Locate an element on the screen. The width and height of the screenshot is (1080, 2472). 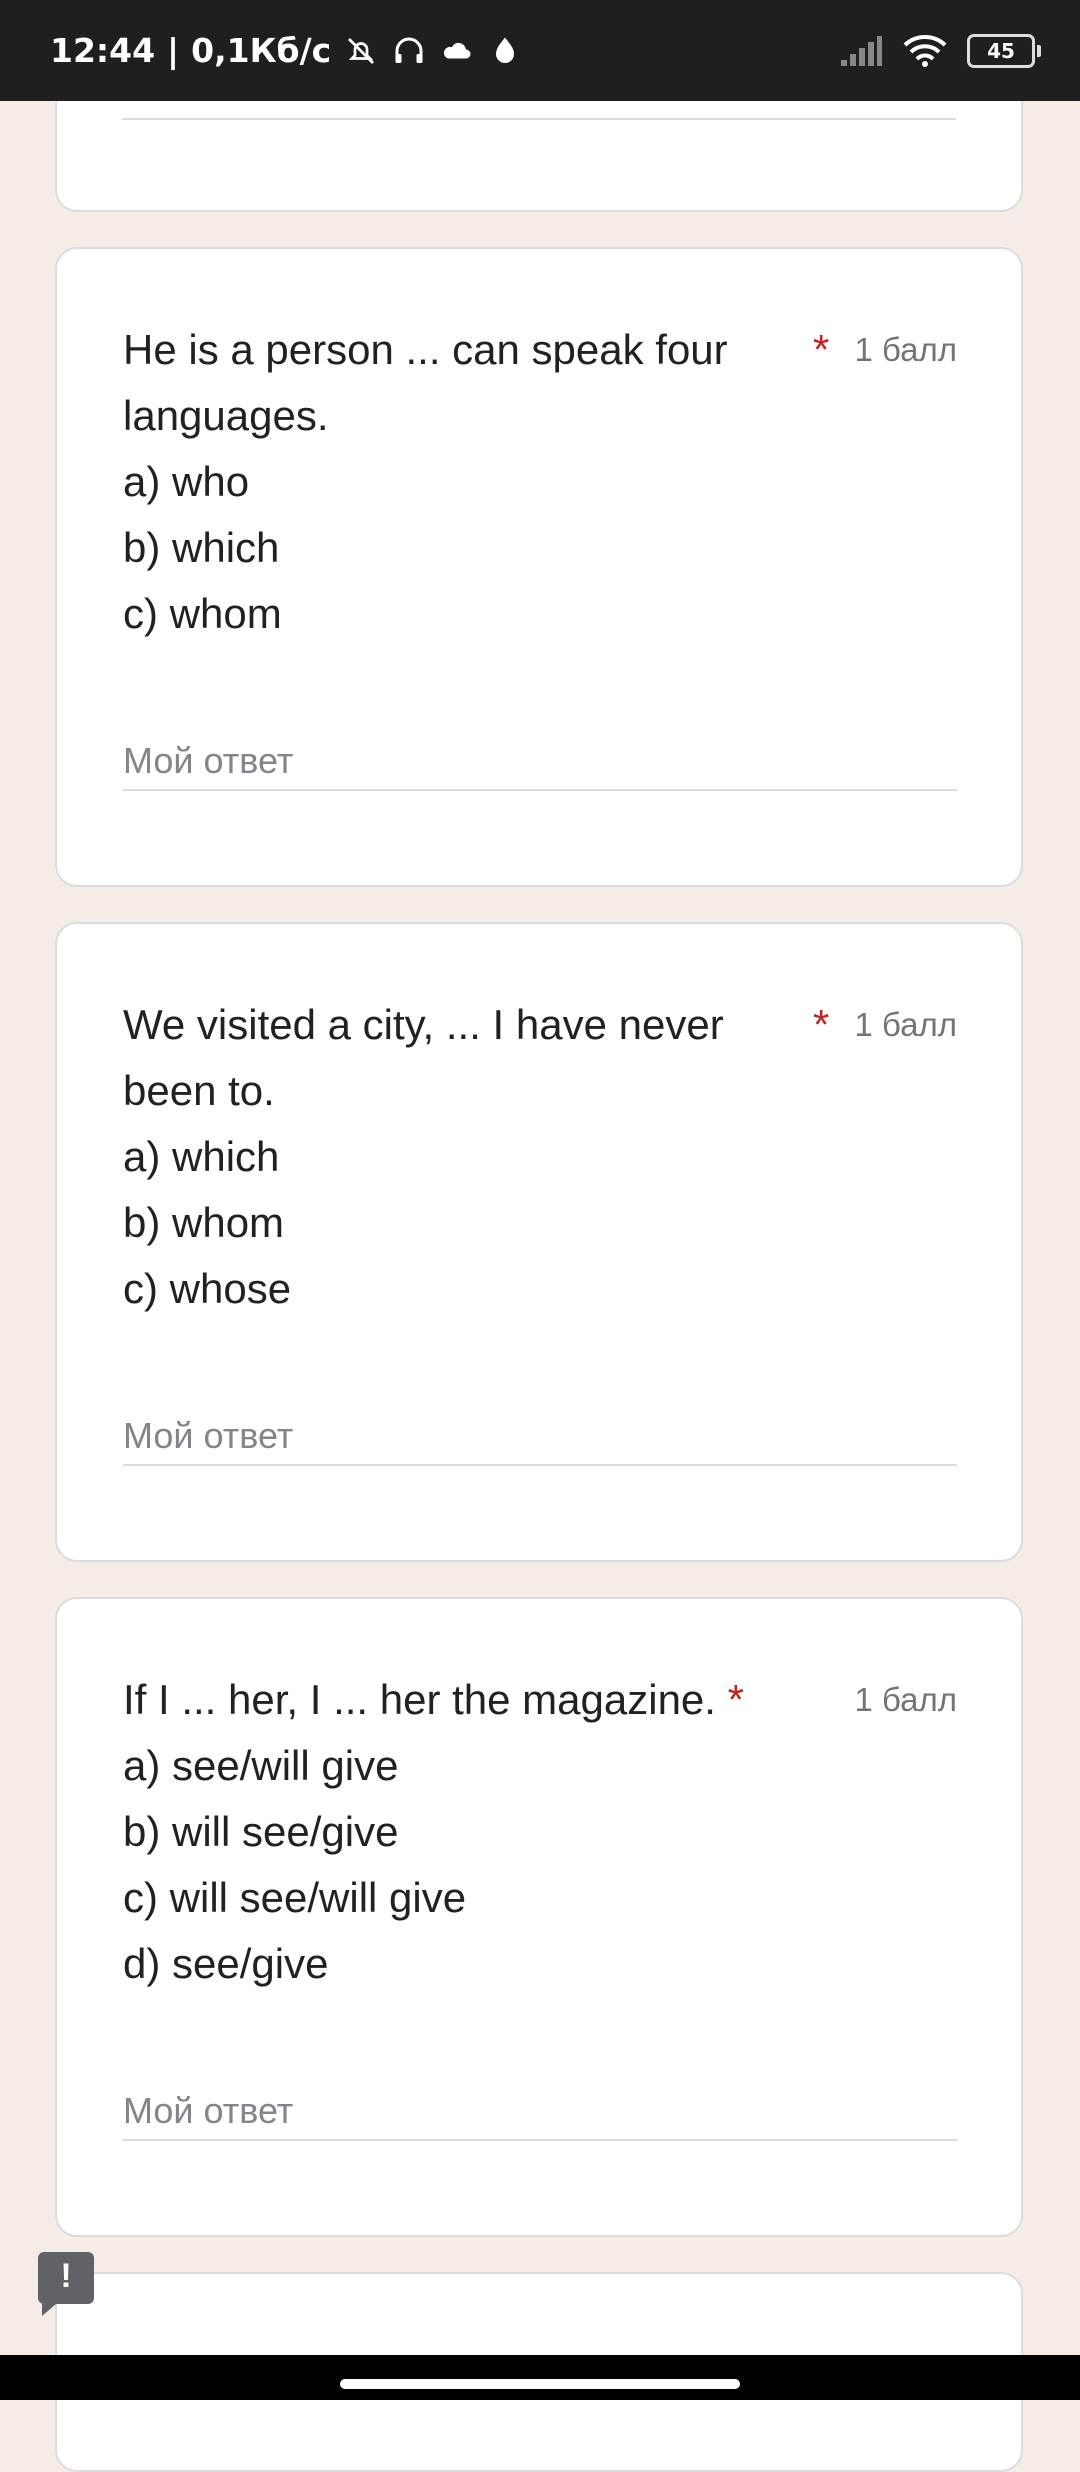
option-line: a) which is located at coordinates (201, 1156).